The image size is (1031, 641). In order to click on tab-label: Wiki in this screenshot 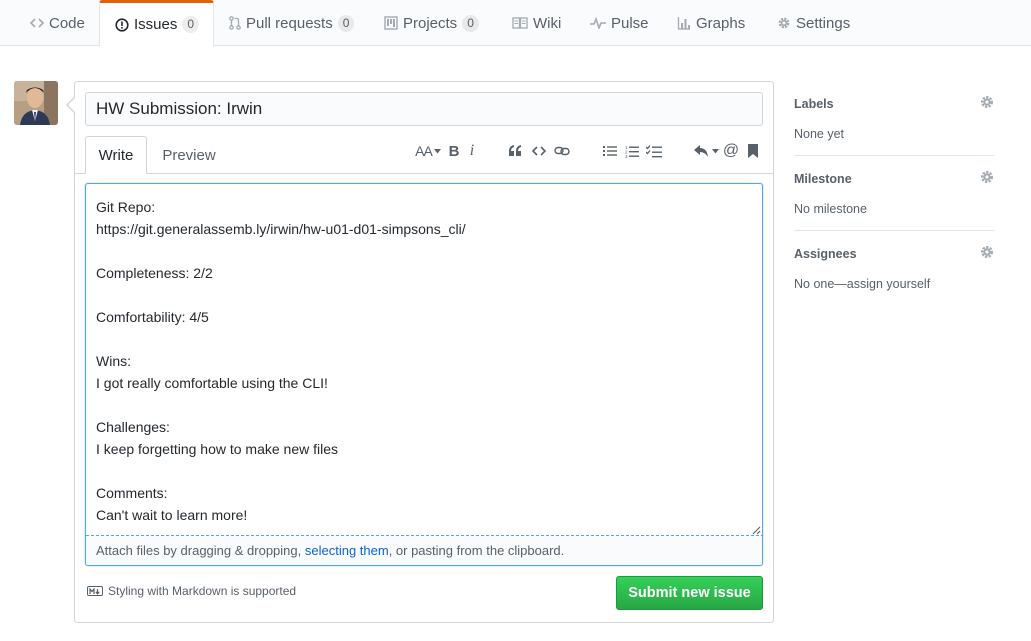, I will do `click(547, 23)`.